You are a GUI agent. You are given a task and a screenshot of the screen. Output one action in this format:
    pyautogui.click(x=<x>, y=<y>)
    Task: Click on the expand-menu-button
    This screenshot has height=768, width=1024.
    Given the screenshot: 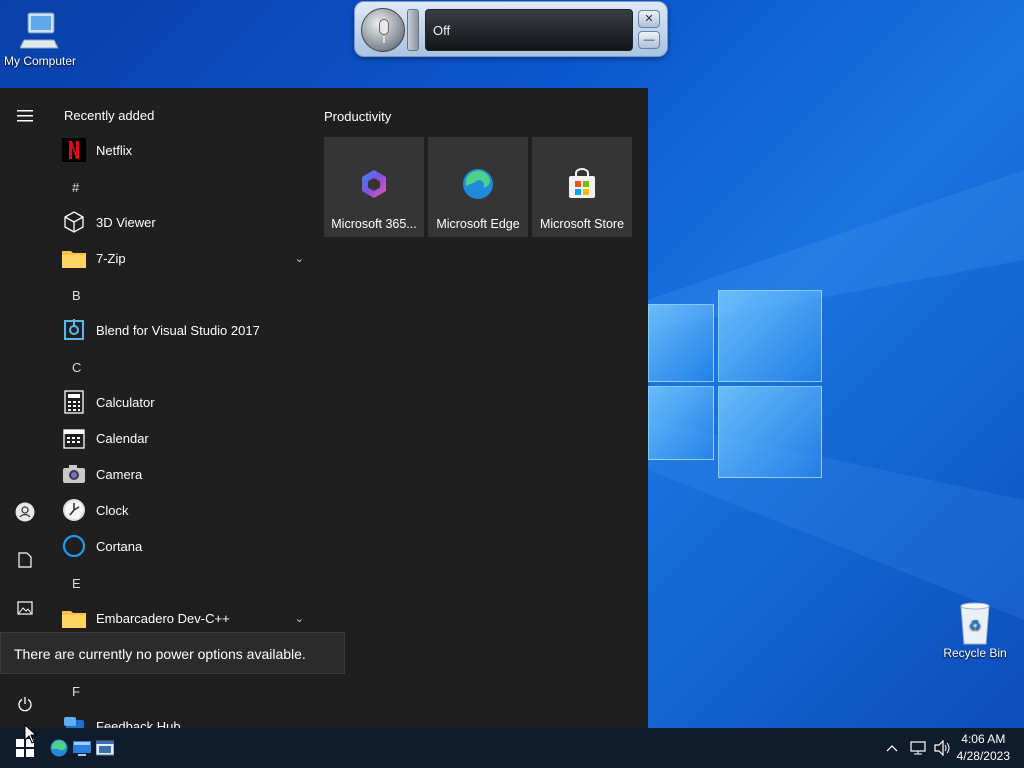 What is the action you would take?
    pyautogui.click(x=25, y=116)
    